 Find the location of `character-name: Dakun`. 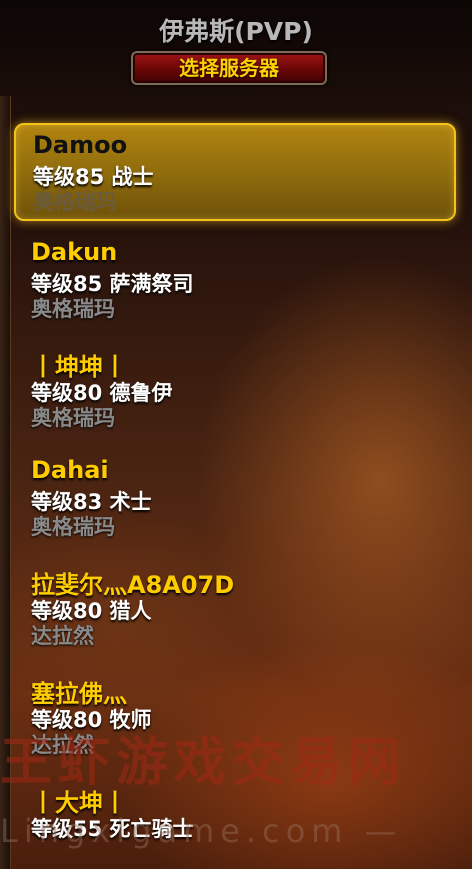

character-name: Dakun is located at coordinates (74, 252).